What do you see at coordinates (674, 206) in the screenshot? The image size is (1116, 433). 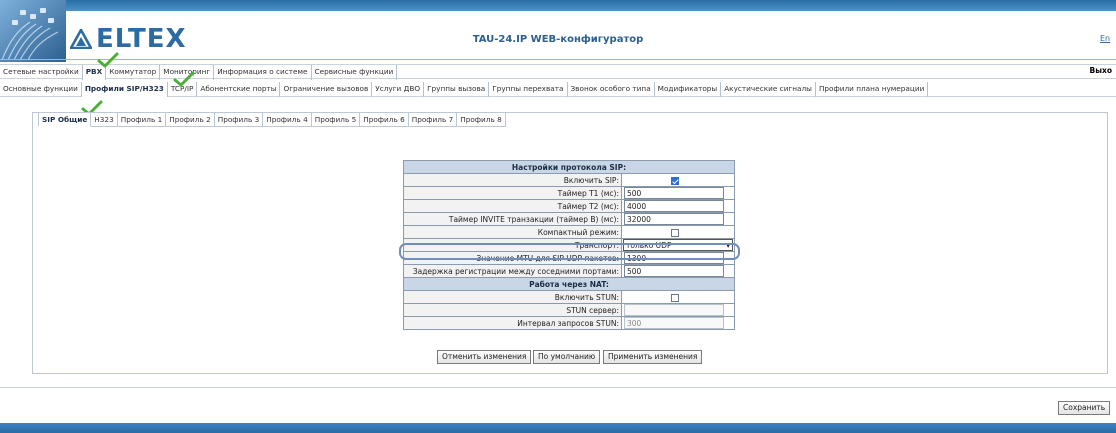 I see `timer-t2-input` at bounding box center [674, 206].